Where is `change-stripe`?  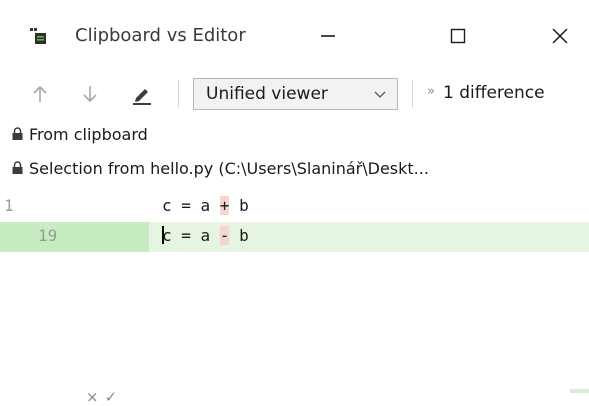 change-stripe is located at coordinates (579, 391).